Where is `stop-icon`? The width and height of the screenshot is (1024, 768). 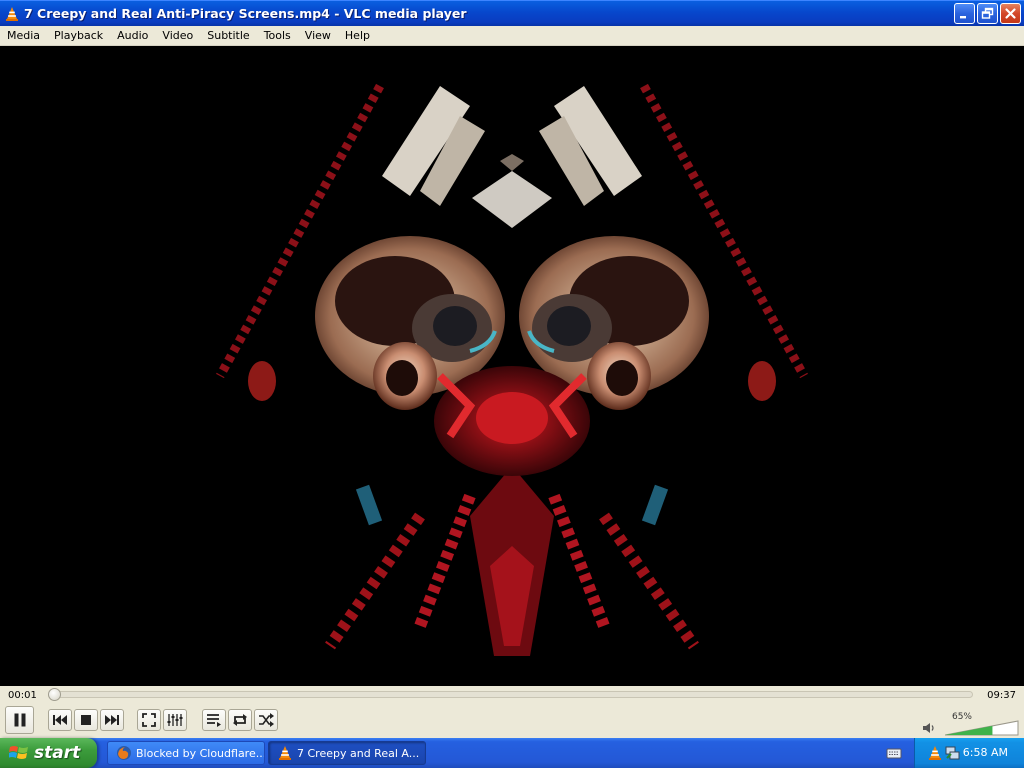 stop-icon is located at coordinates (86, 720).